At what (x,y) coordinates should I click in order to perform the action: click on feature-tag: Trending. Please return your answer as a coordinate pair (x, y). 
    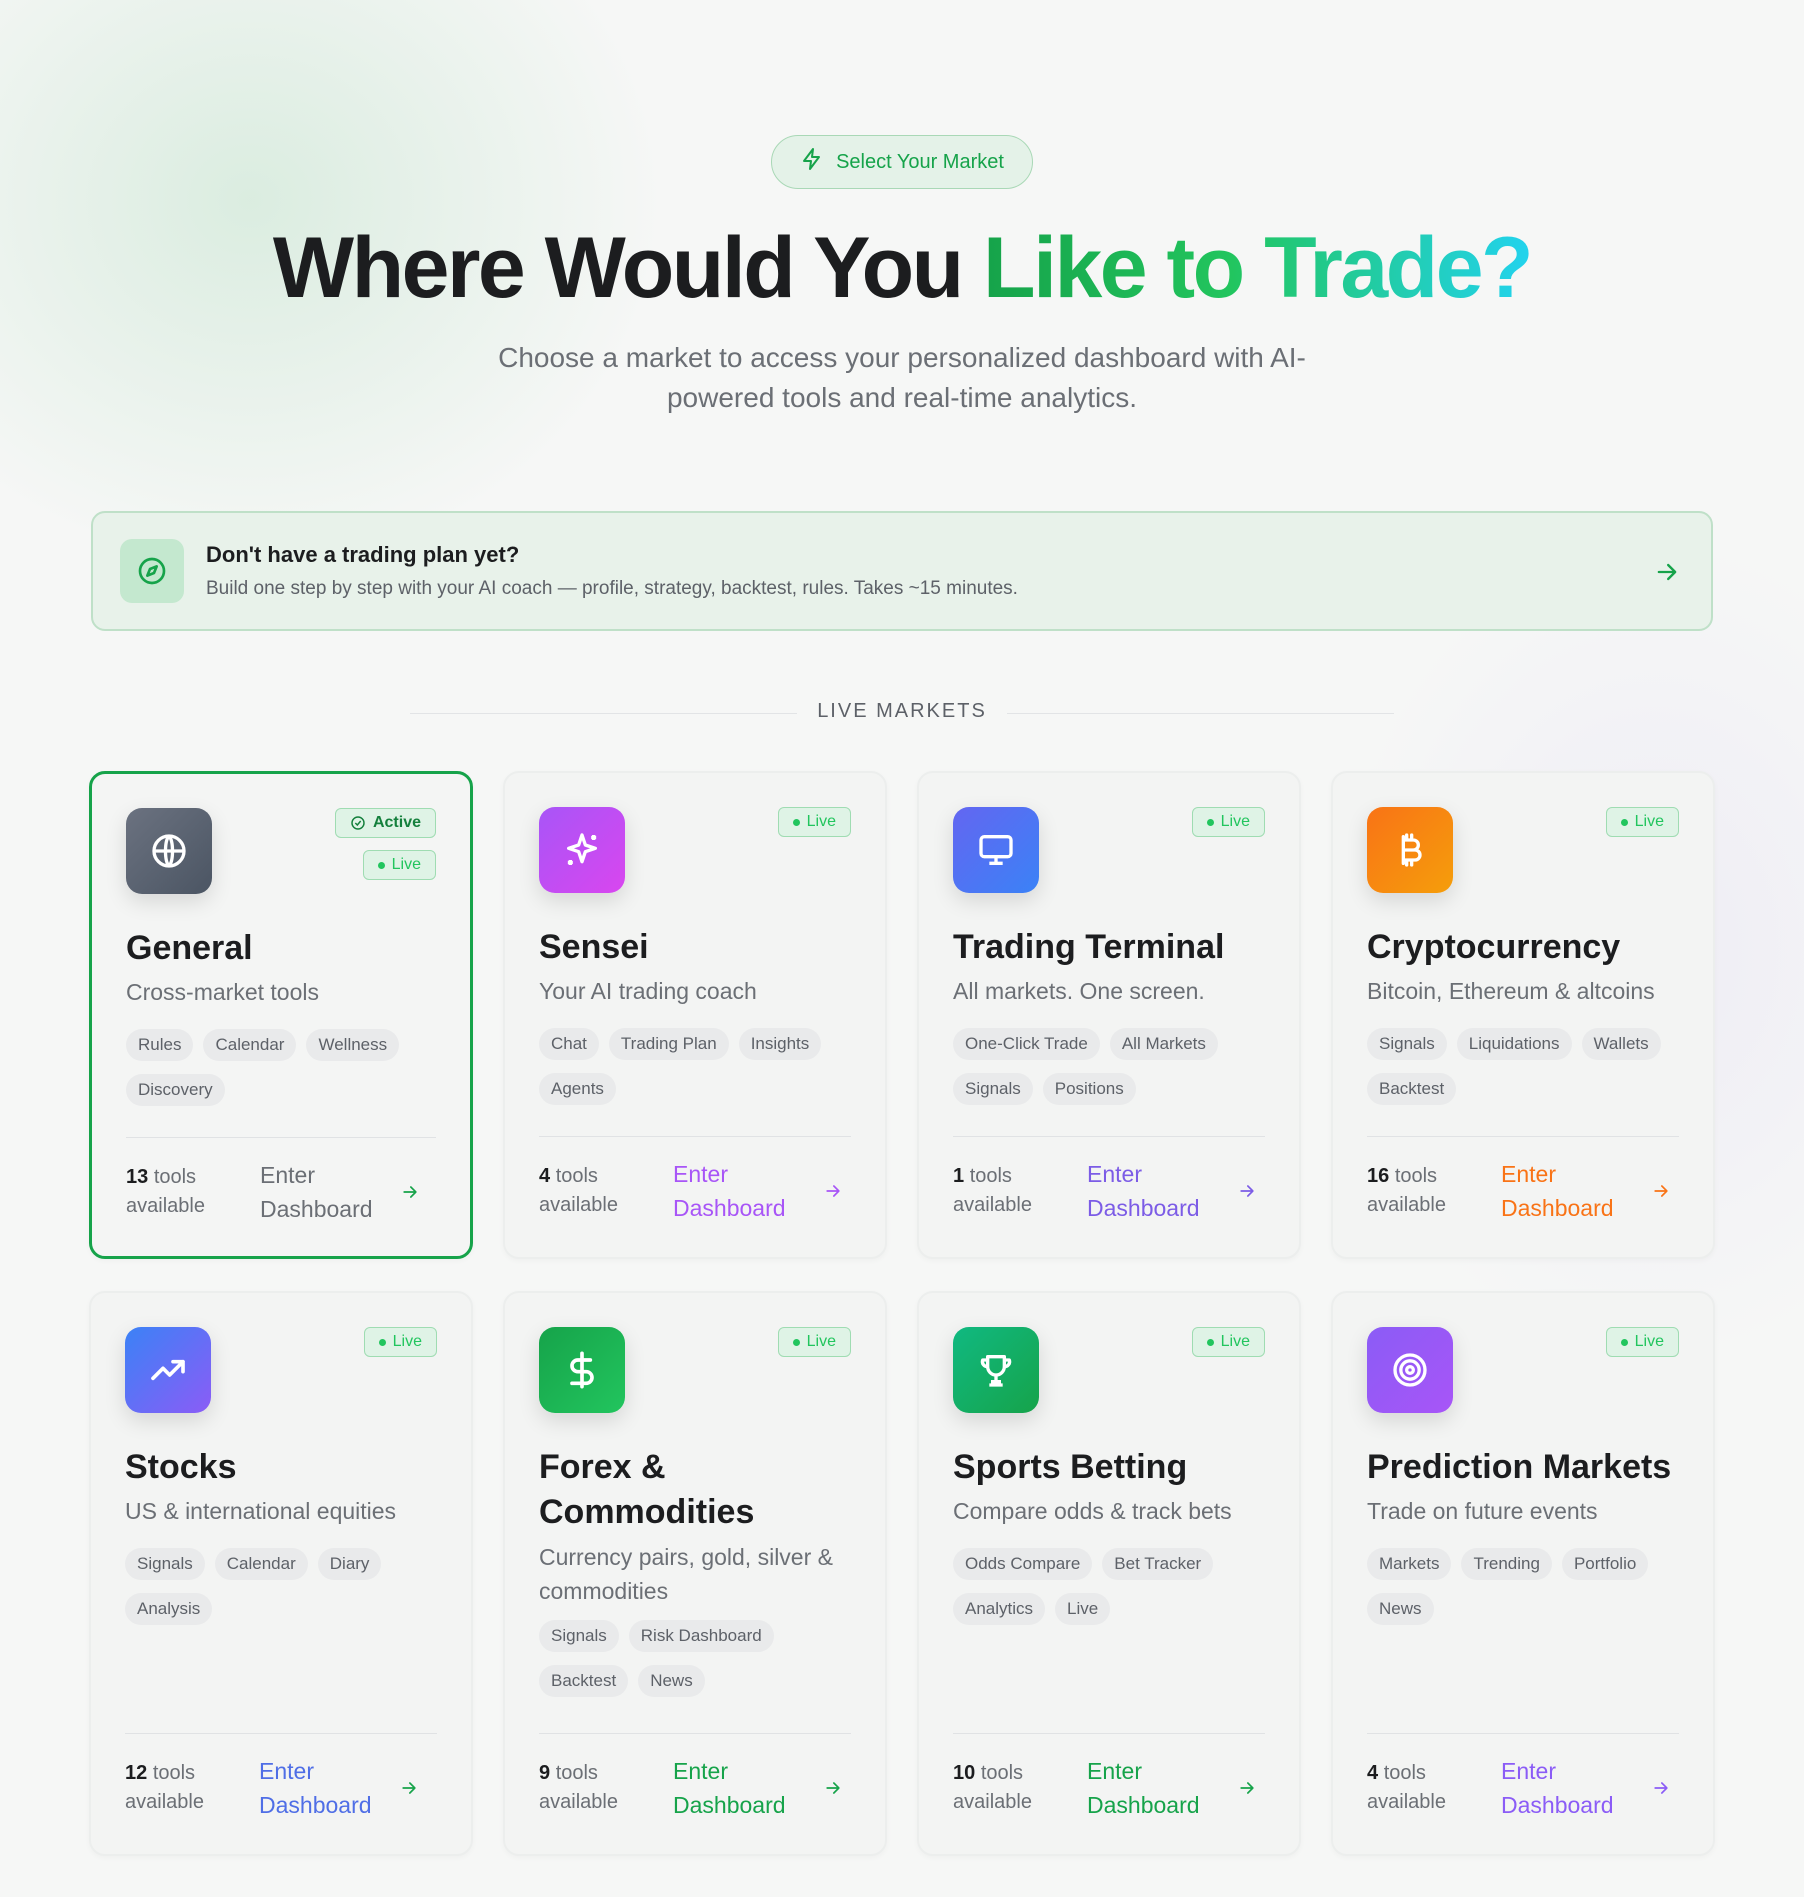
    Looking at the image, I should click on (1506, 1564).